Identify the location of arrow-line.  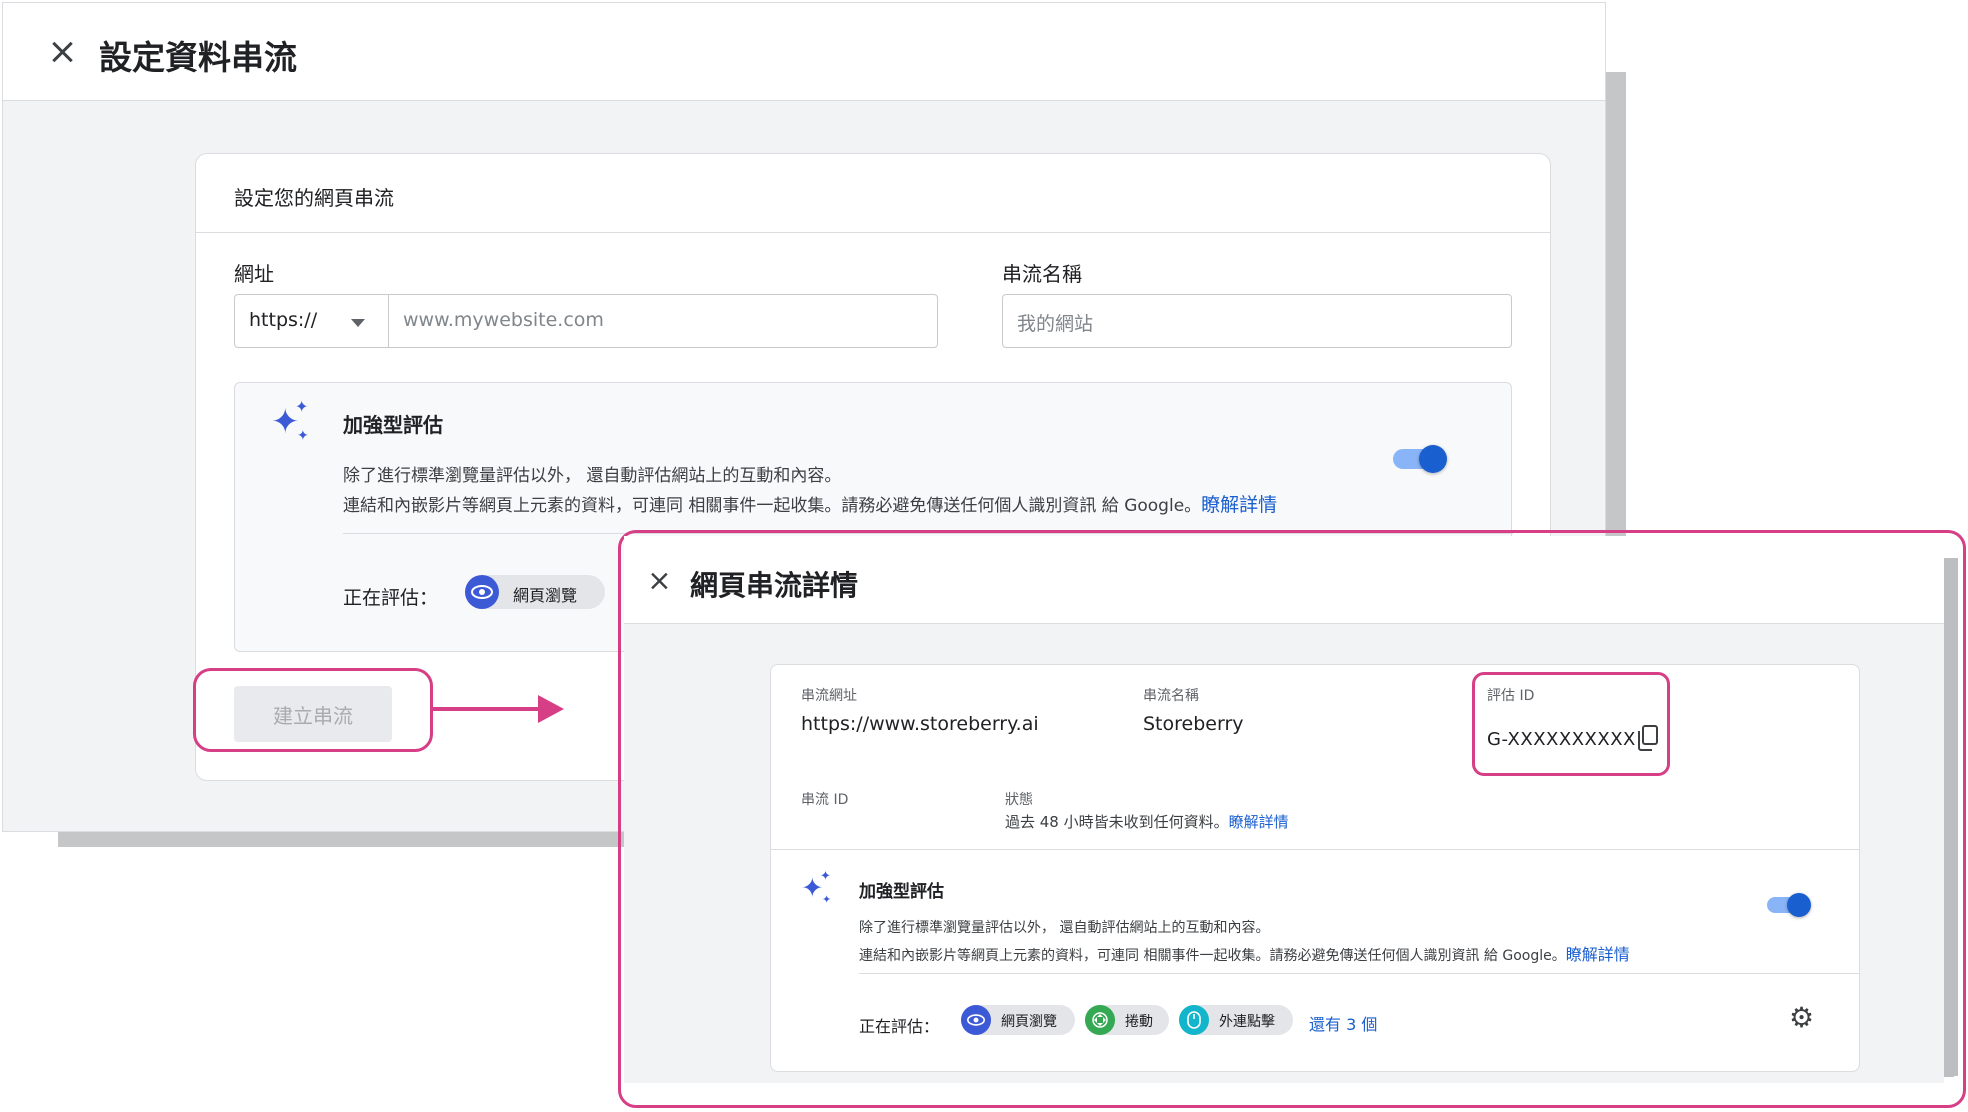
(487, 709).